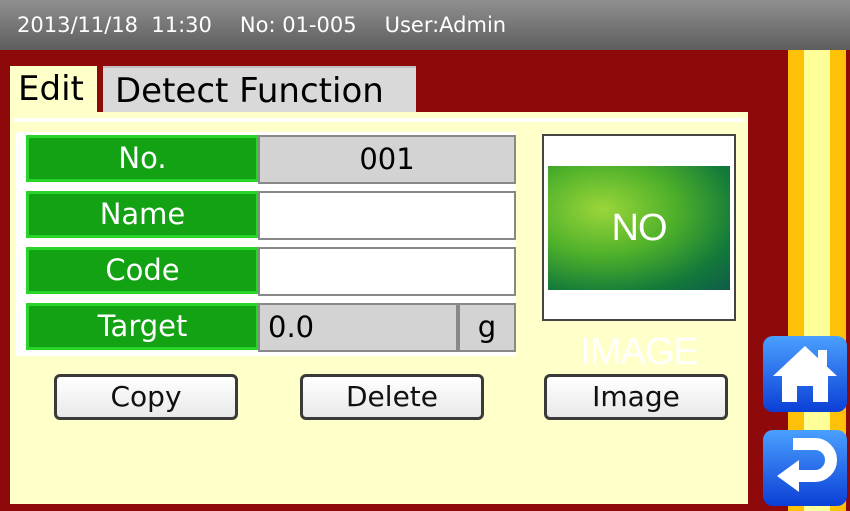 The width and height of the screenshot is (850, 511). Describe the element at coordinates (259, 89) in the screenshot. I see `tab-detect-function: Detect Function` at that location.